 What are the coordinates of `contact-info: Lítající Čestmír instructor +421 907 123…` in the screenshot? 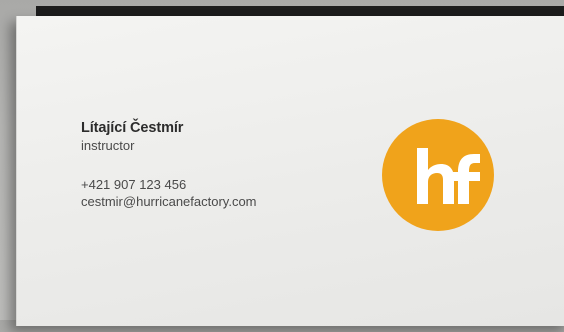 It's located at (169, 164).